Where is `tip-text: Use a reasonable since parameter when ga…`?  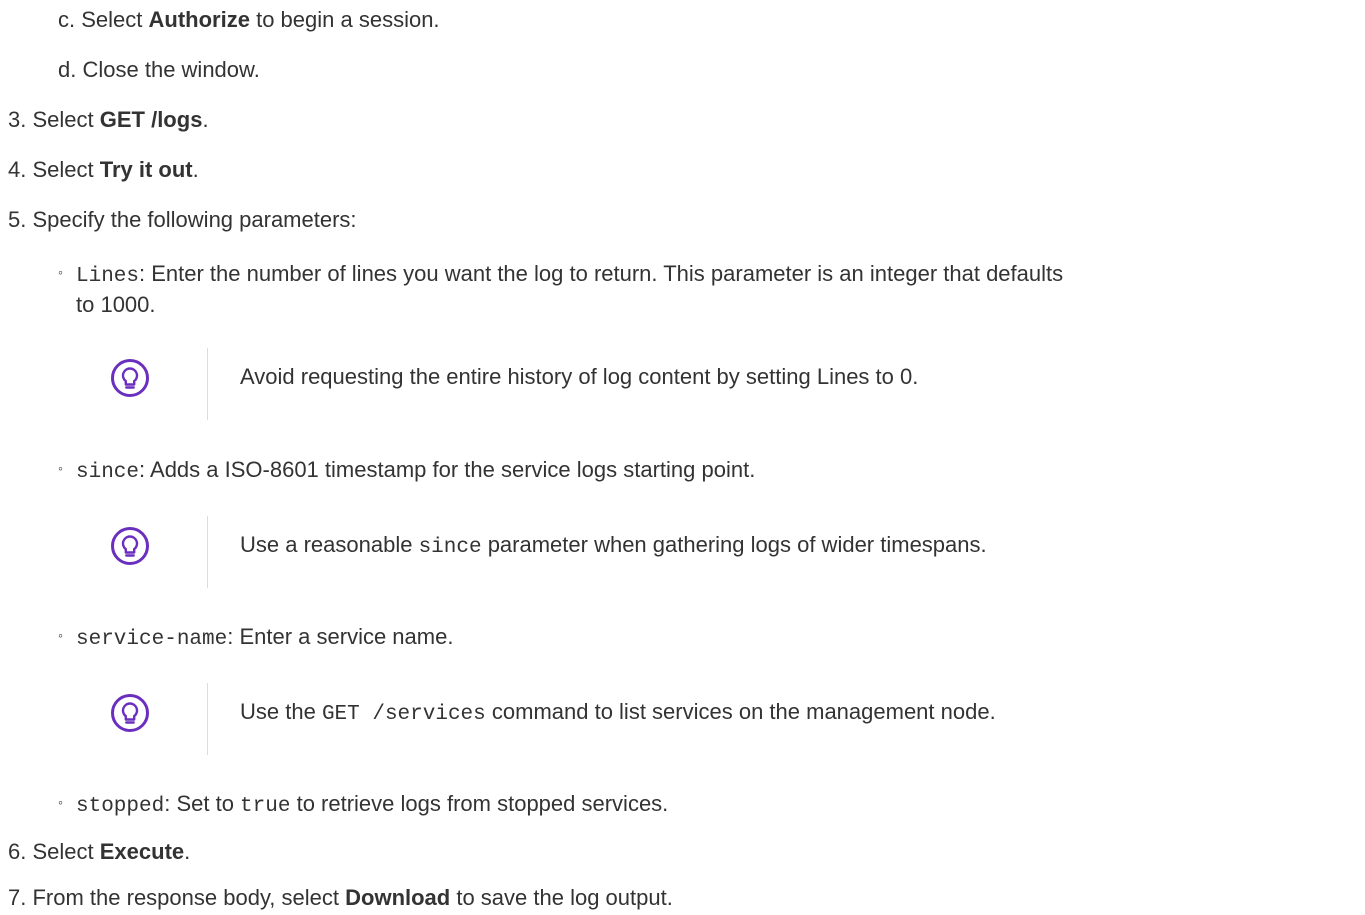 tip-text: Use a reasonable since parameter when ga… is located at coordinates (613, 545).